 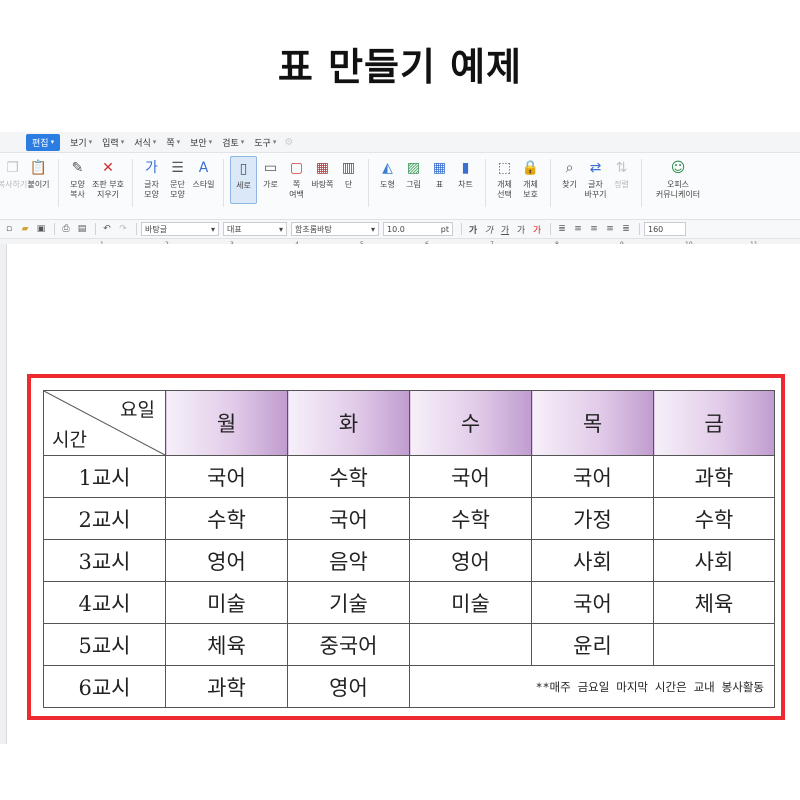 I want to click on ribbon-button-picture: ▨ 그림, so click(x=413, y=174).